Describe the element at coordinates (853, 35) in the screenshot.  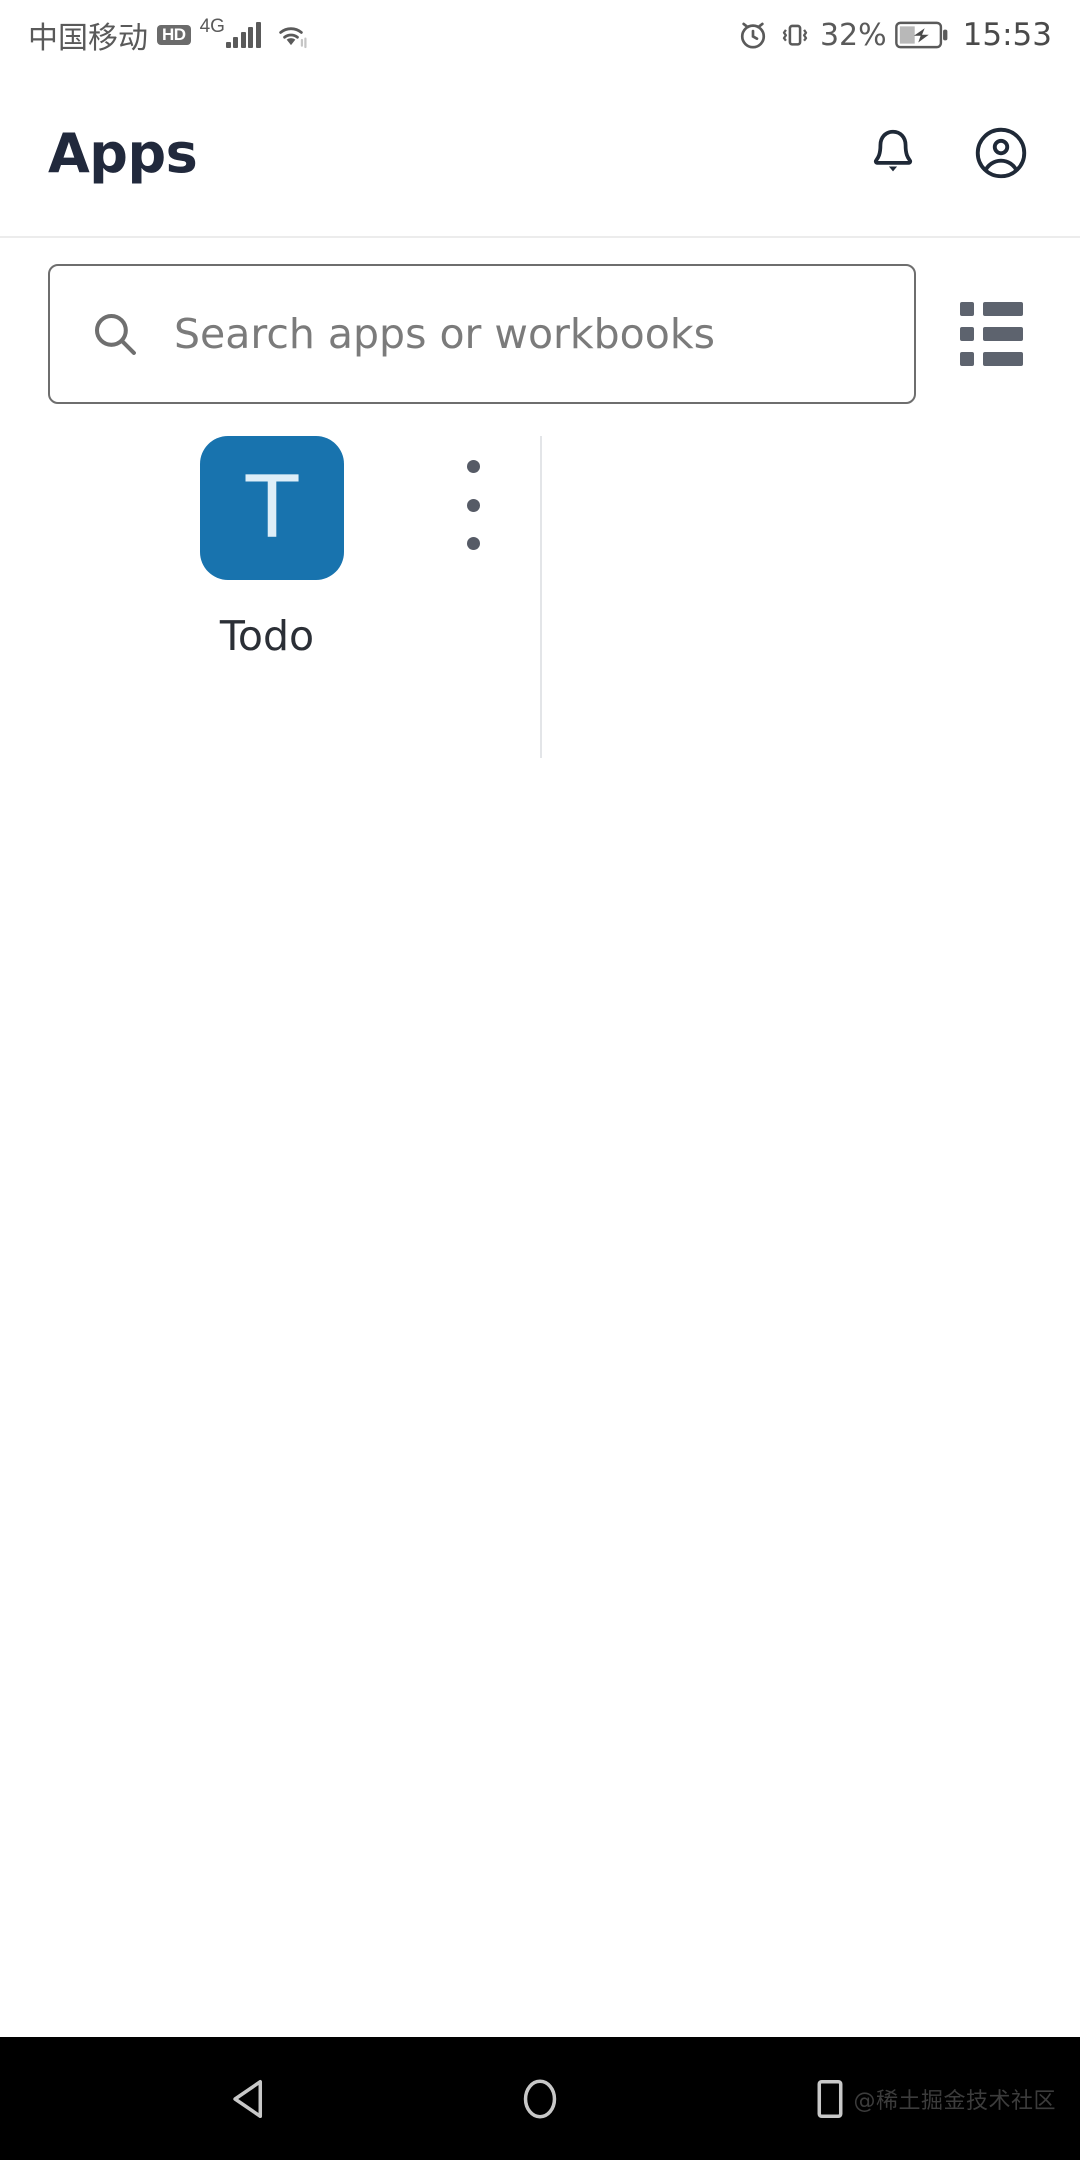
I see `battery-percent-label: 32%` at that location.